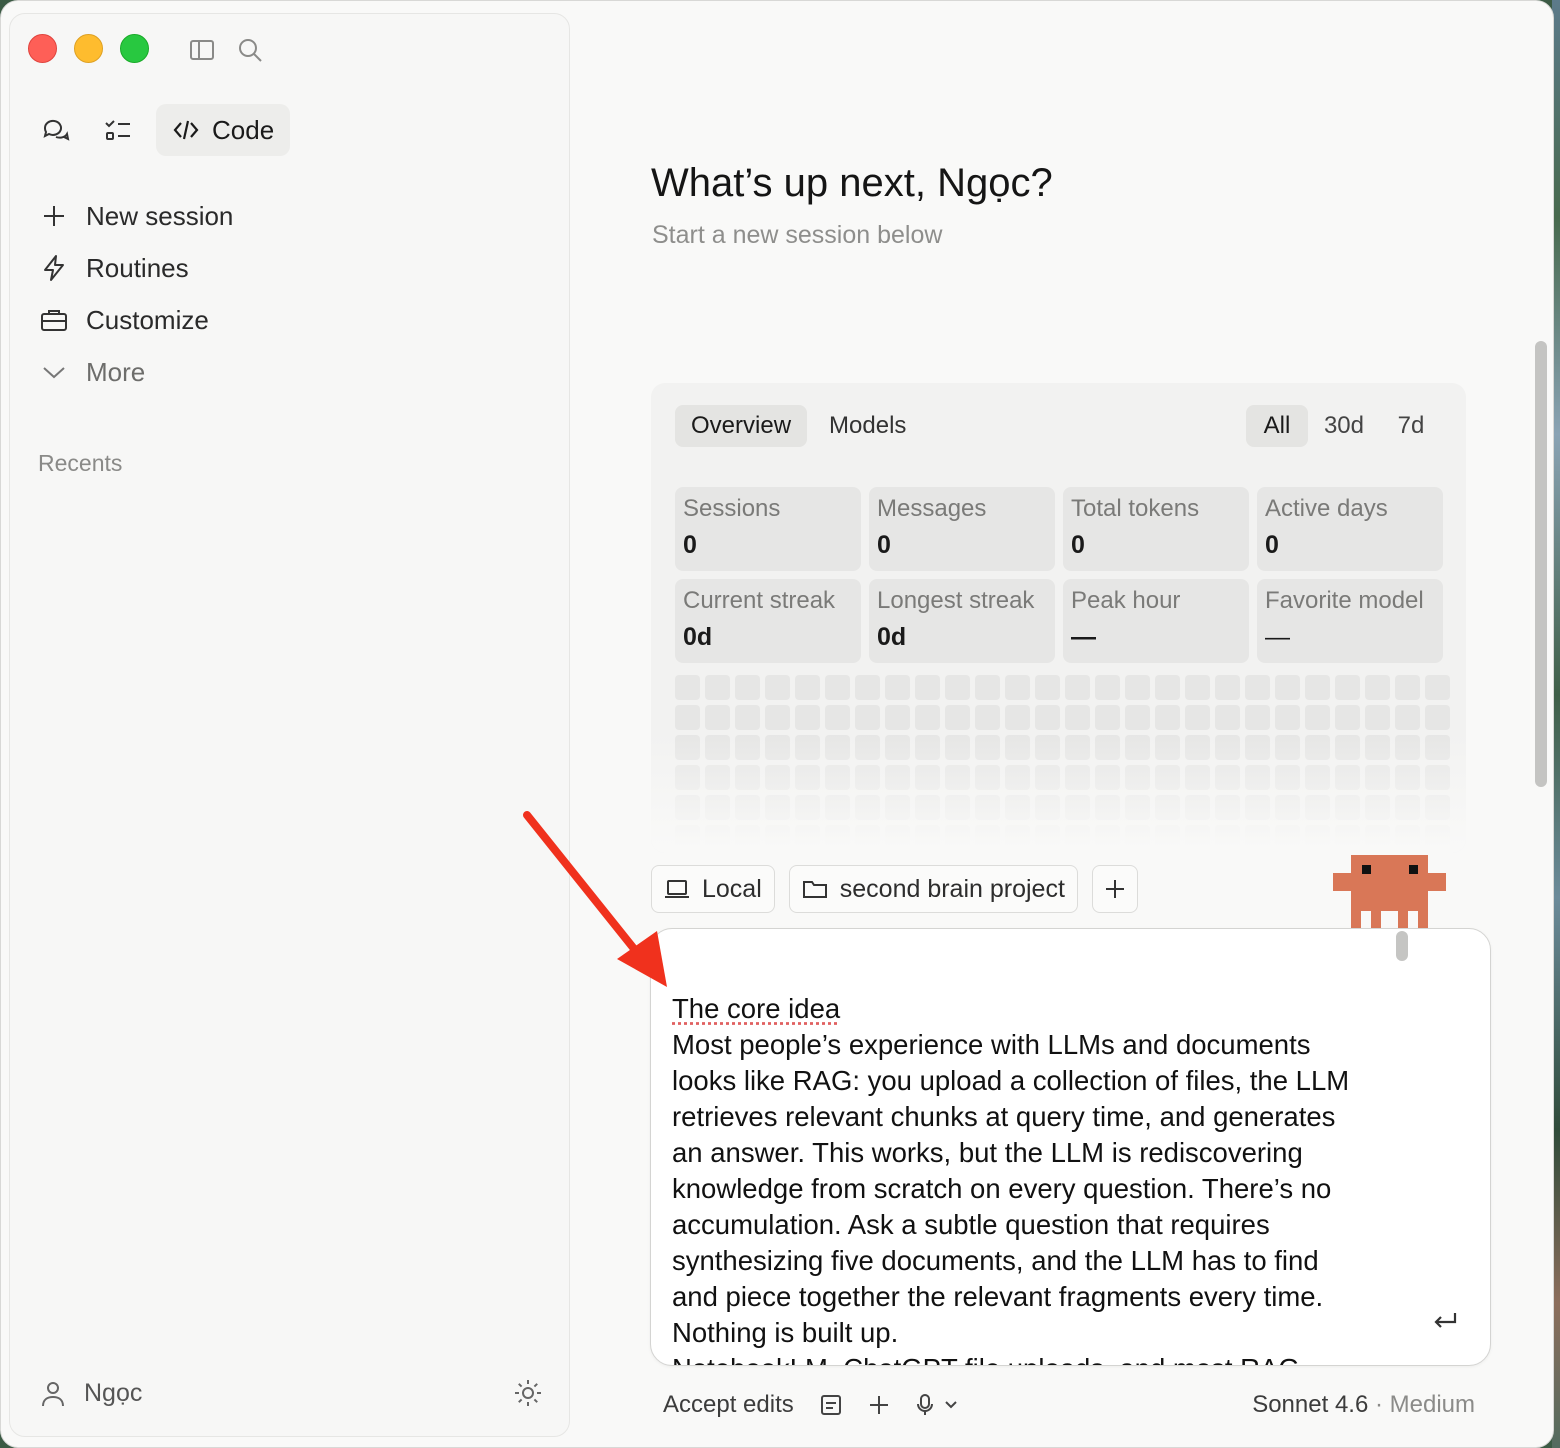  I want to click on tab-models: Models, so click(867, 426).